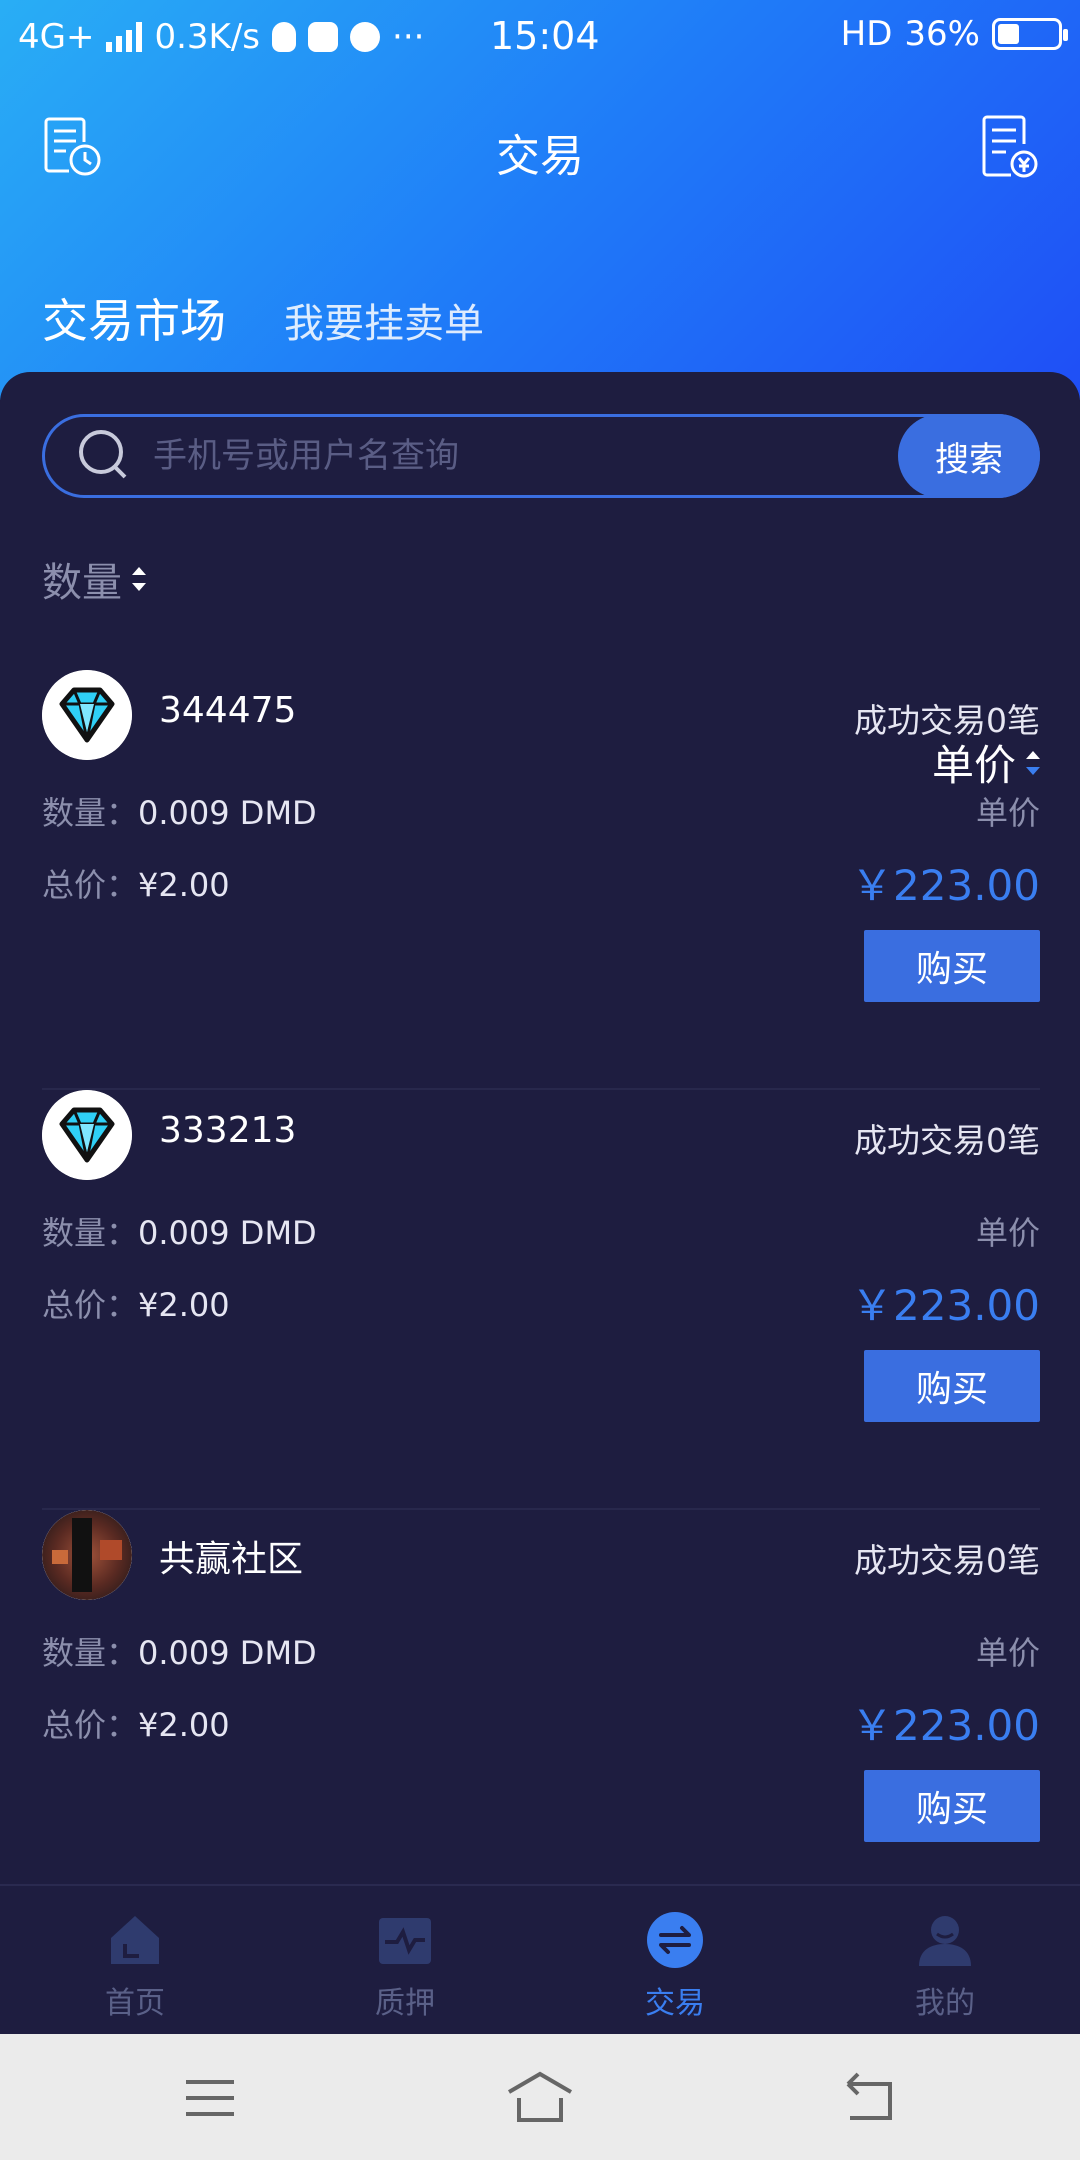 The height and width of the screenshot is (2160, 1080). What do you see at coordinates (103, 454) in the screenshot?
I see `search-icon` at bounding box center [103, 454].